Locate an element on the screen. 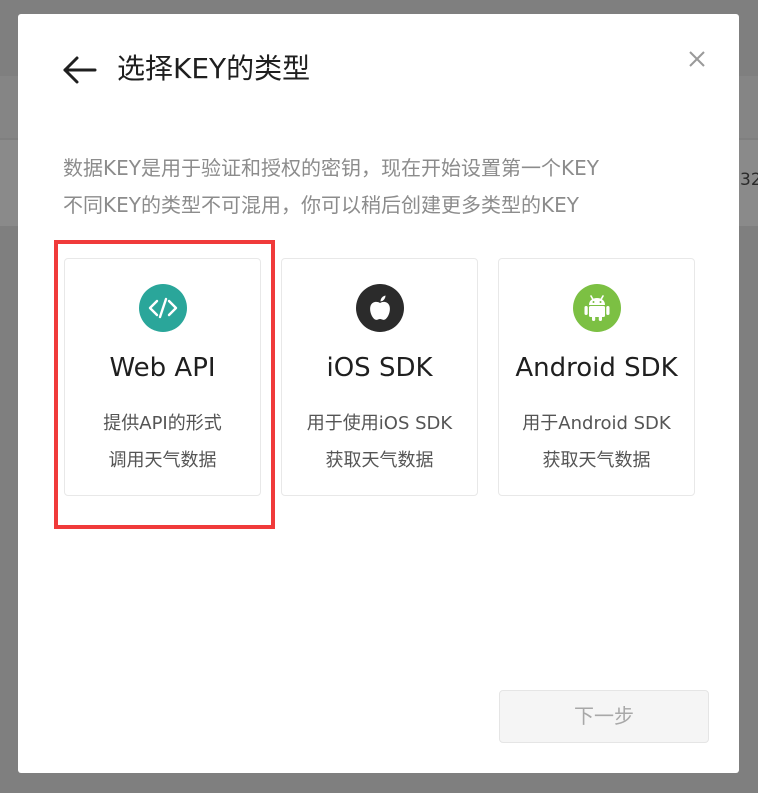 This screenshot has height=793, width=758. card-web-api: Web API 提供API的形式 调用天气数据 is located at coordinates (162, 377).